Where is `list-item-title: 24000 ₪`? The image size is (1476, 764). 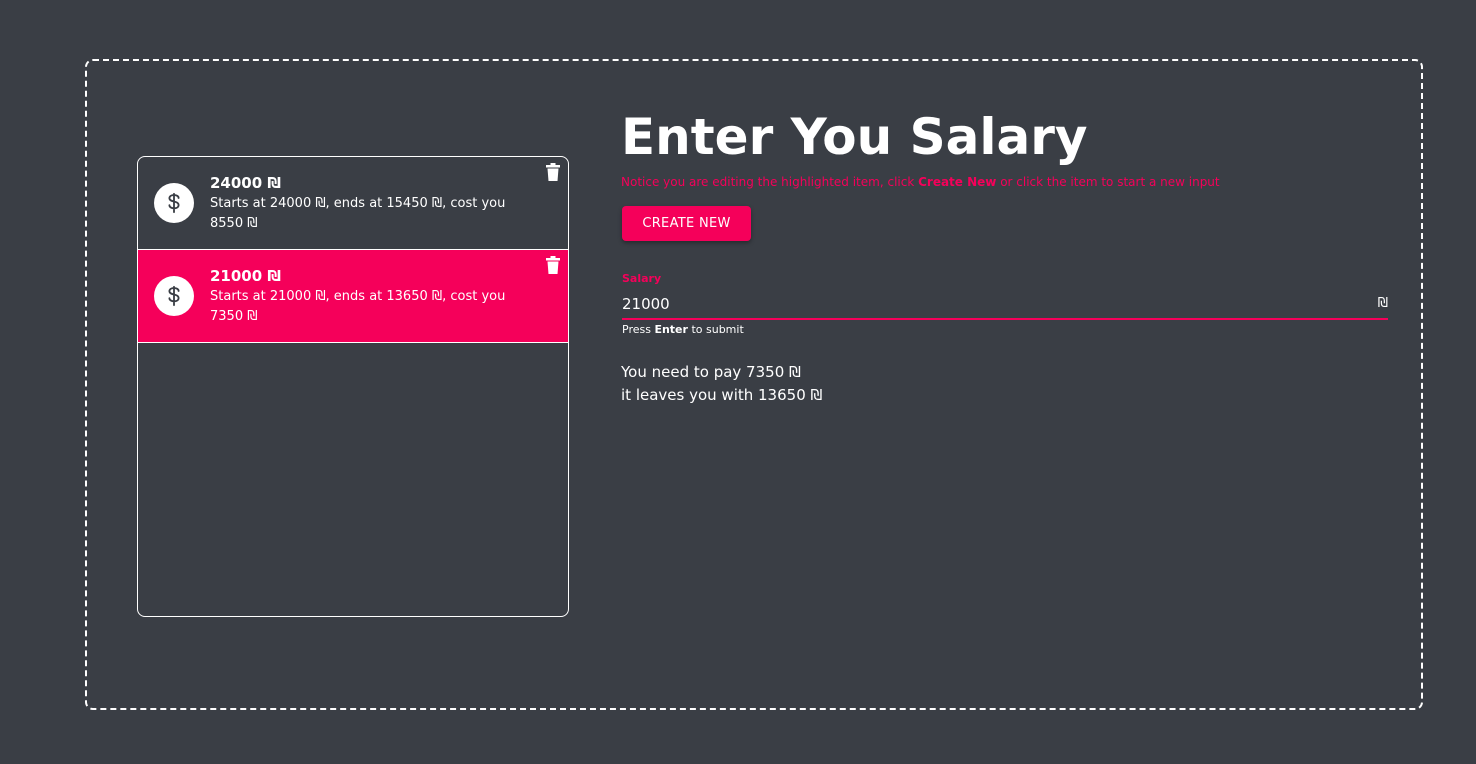 list-item-title: 24000 ₪ is located at coordinates (245, 183).